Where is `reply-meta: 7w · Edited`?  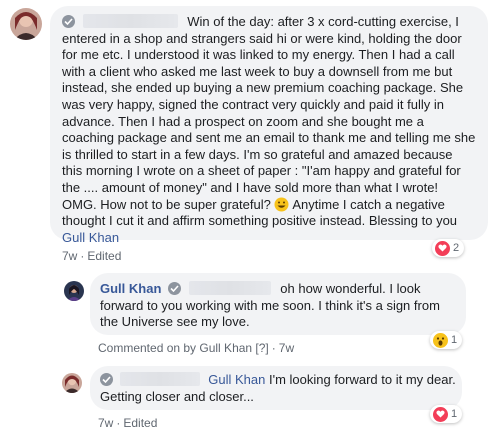 reply-meta: 7w · Edited is located at coordinates (127, 423).